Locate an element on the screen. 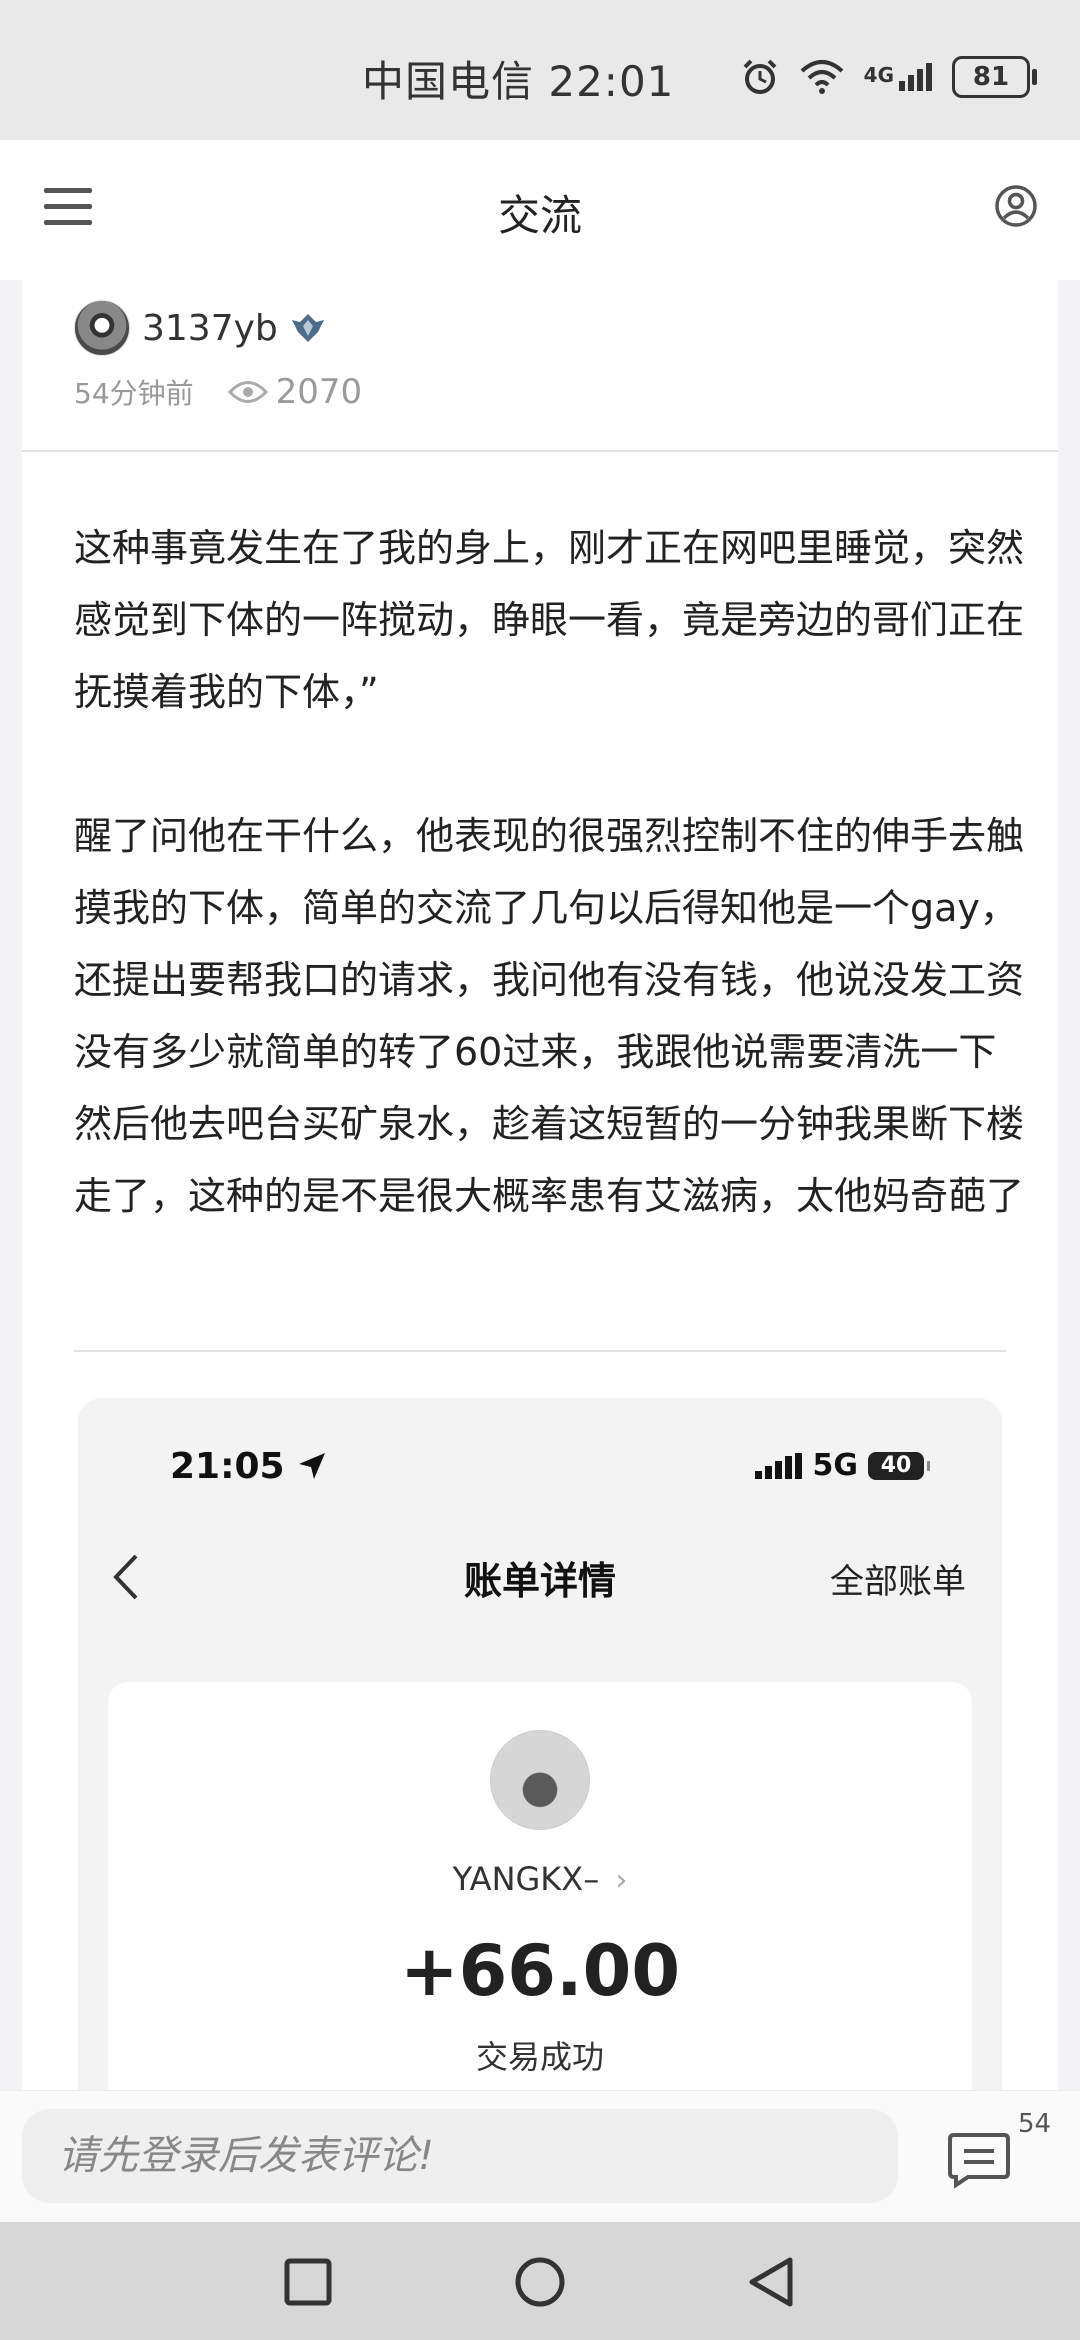 Image resolution: width=1080 pixels, height=2340 pixels. comment-count: 54 is located at coordinates (1035, 2124).